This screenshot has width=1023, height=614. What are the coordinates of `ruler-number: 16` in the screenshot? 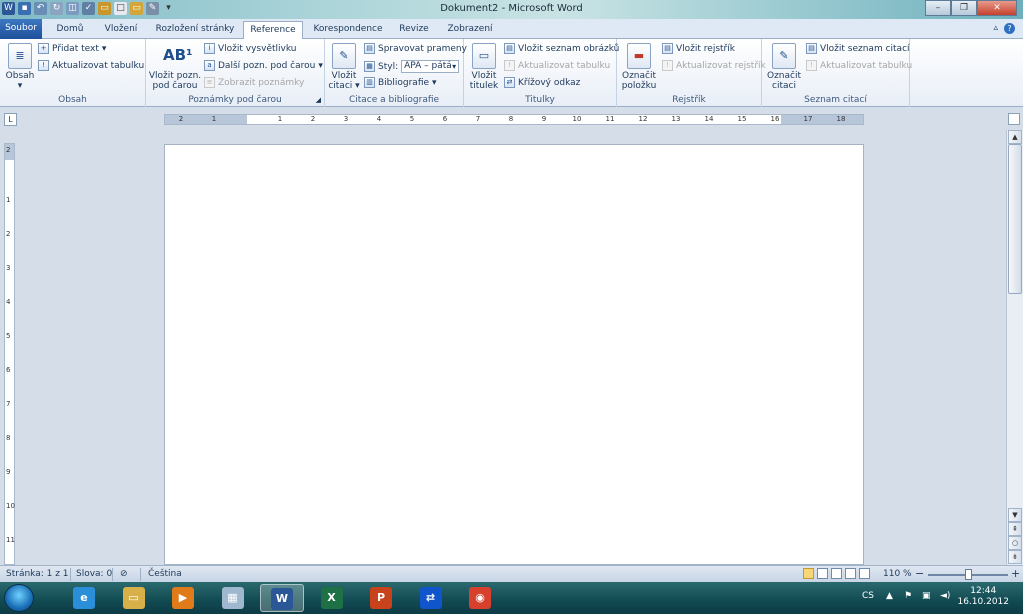 It's located at (775, 119).